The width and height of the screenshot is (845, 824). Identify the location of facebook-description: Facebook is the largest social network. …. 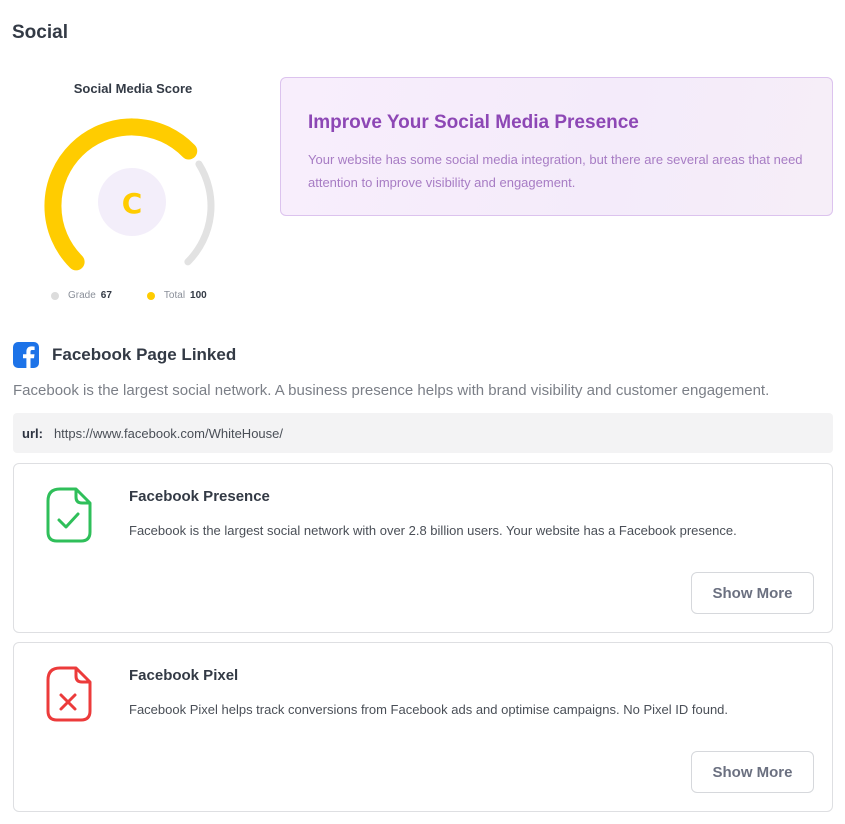
(391, 390).